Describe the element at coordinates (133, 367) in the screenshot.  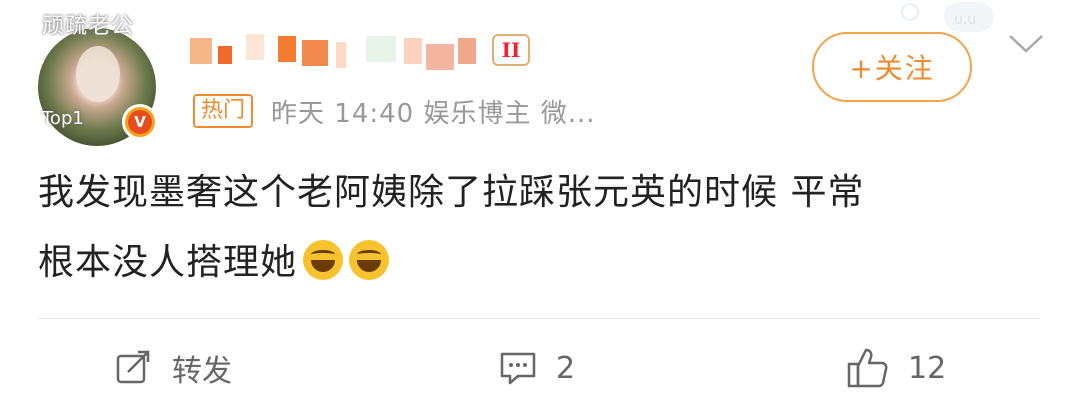
I see `repost-icon` at that location.